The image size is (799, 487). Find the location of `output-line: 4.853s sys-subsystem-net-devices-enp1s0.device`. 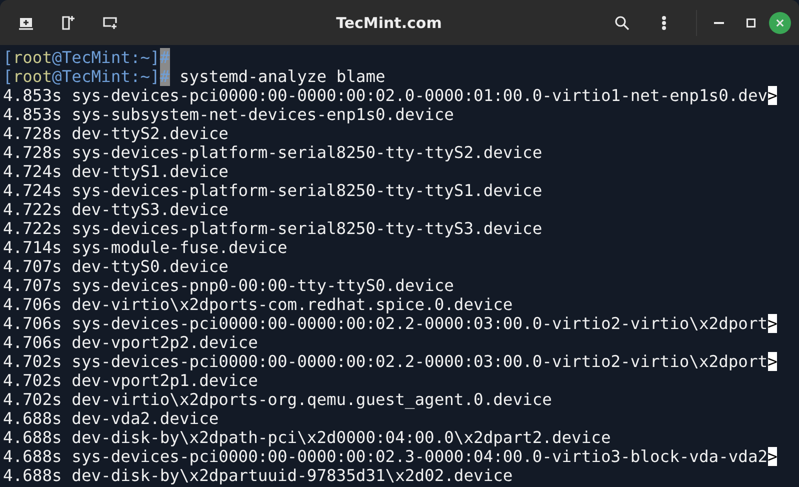

output-line: 4.853s sys-subsystem-net-devices-enp1s0.device is located at coordinates (228, 114).